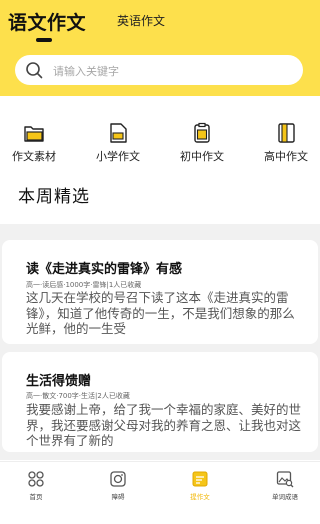  What do you see at coordinates (202, 132) in the screenshot?
I see `clipboard-icon` at bounding box center [202, 132].